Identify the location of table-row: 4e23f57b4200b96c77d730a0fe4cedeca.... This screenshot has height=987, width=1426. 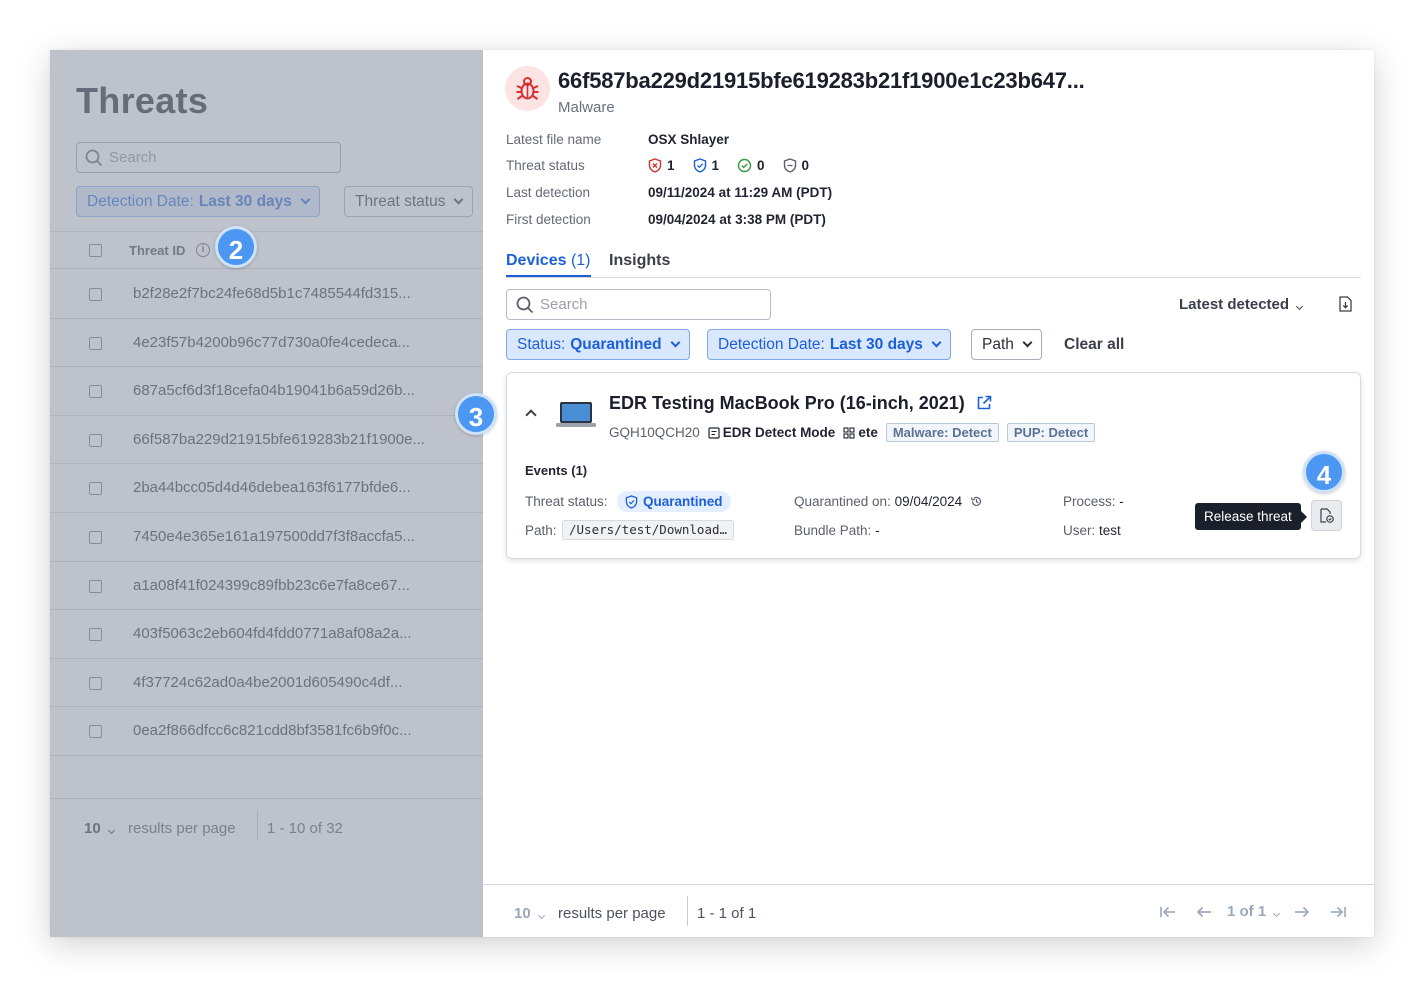
(266, 343).